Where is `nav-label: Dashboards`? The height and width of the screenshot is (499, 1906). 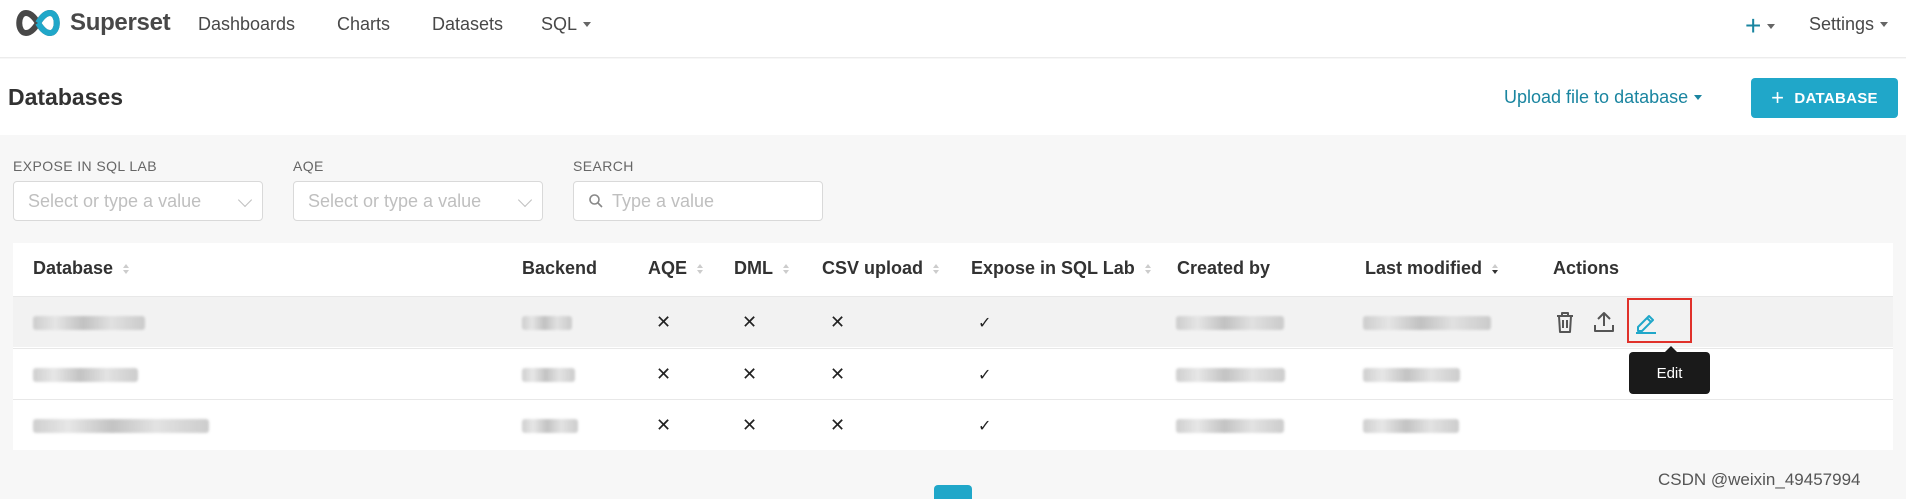
nav-label: Dashboards is located at coordinates (247, 24).